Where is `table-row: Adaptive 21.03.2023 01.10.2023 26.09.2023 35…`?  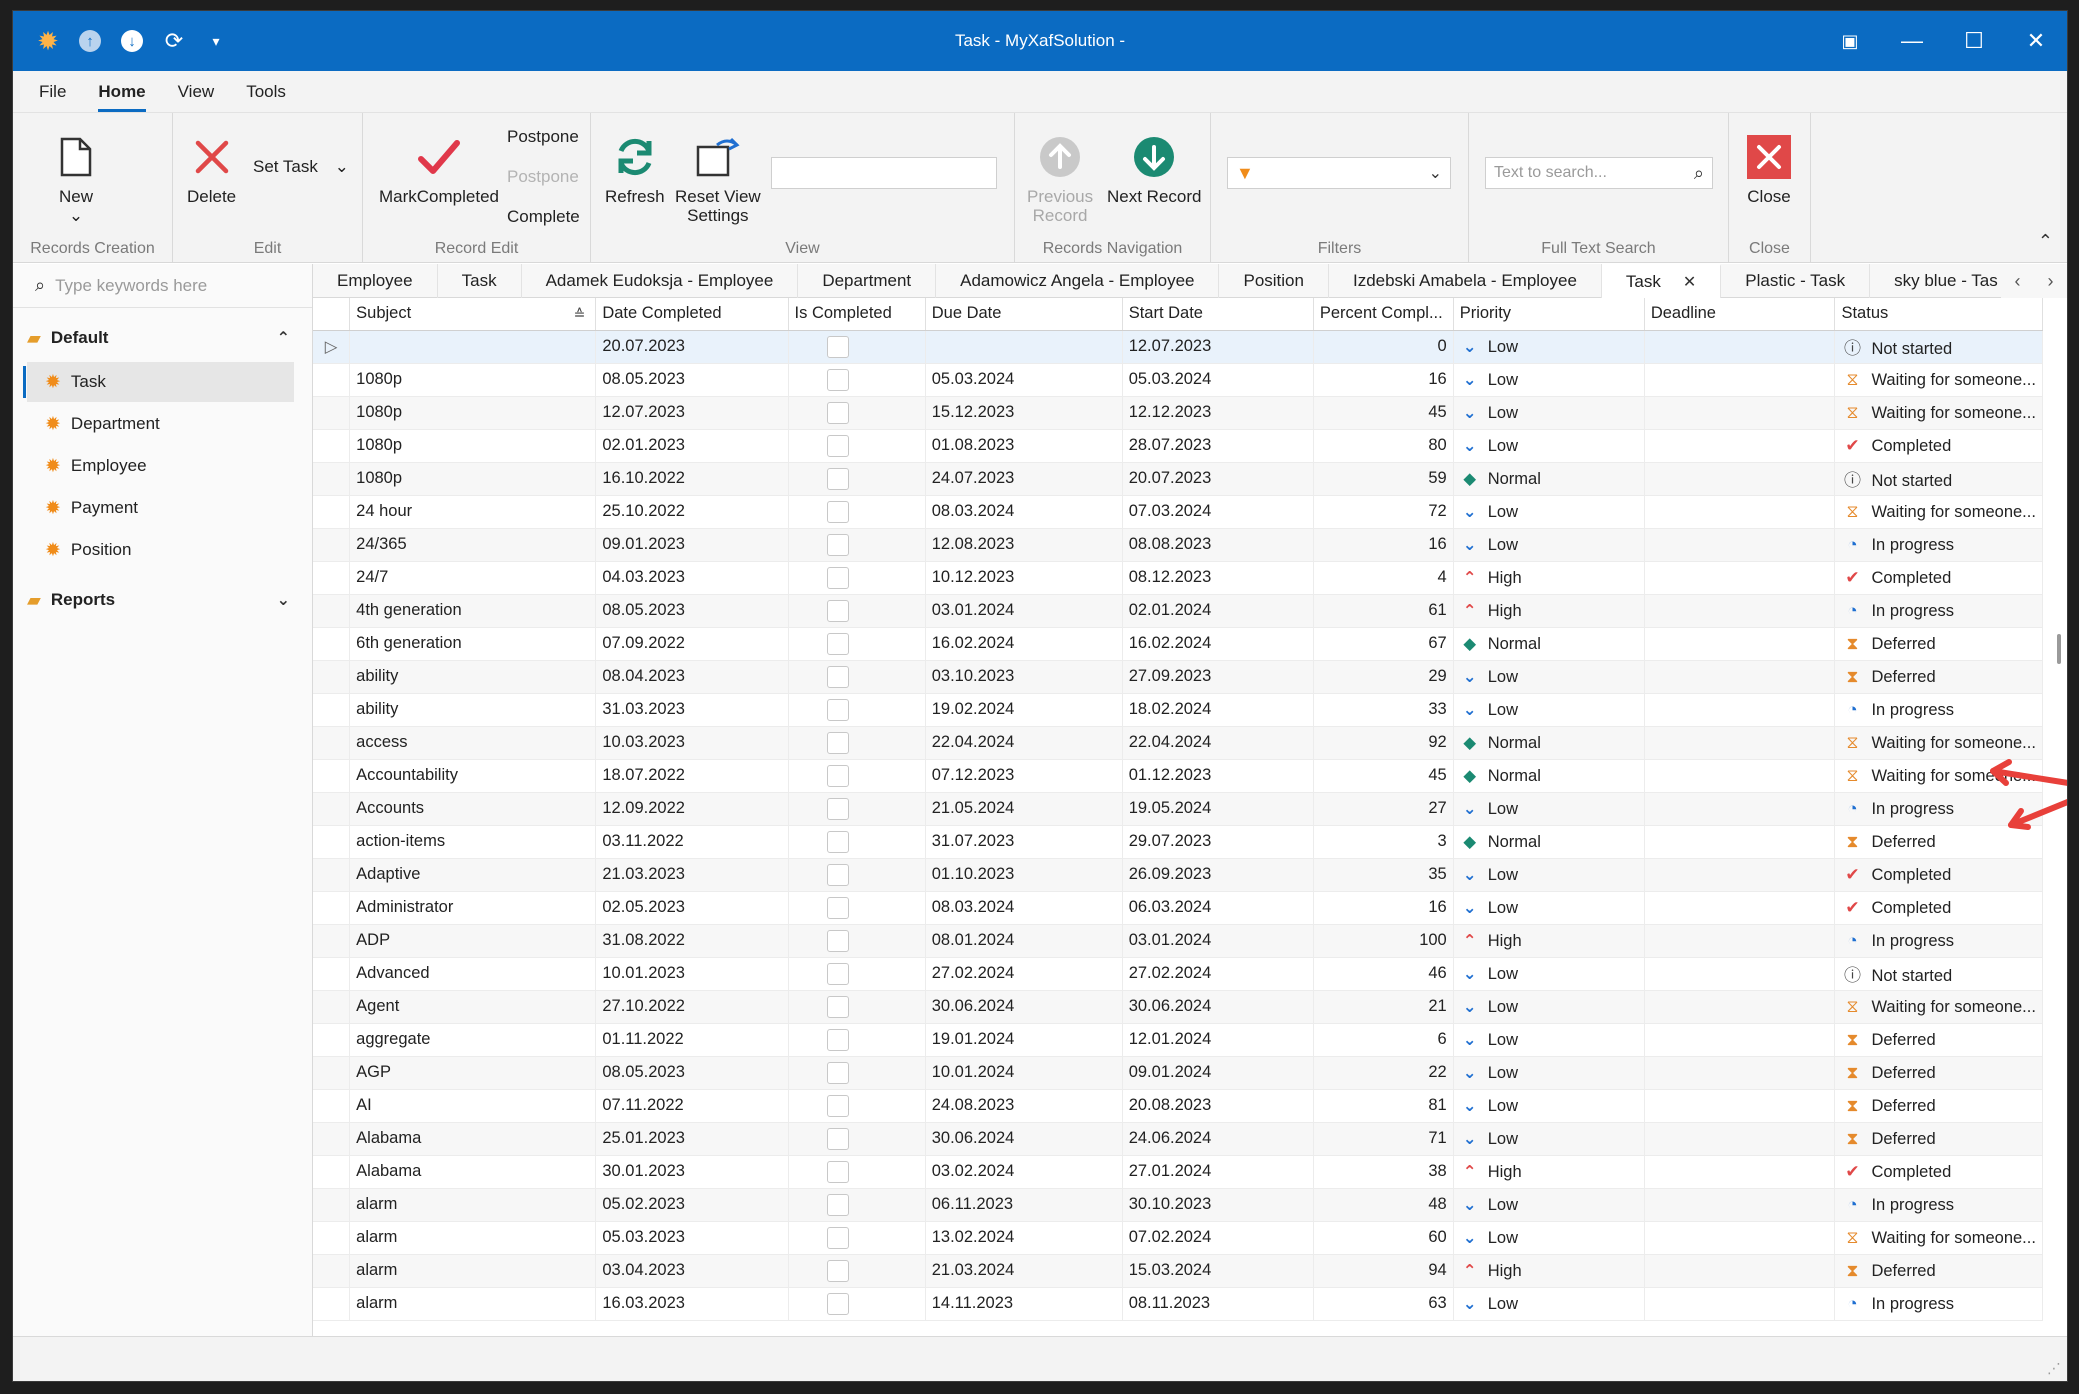
table-row: Adaptive 21.03.2023 01.10.2023 26.09.2023 35… is located at coordinates (1178, 875).